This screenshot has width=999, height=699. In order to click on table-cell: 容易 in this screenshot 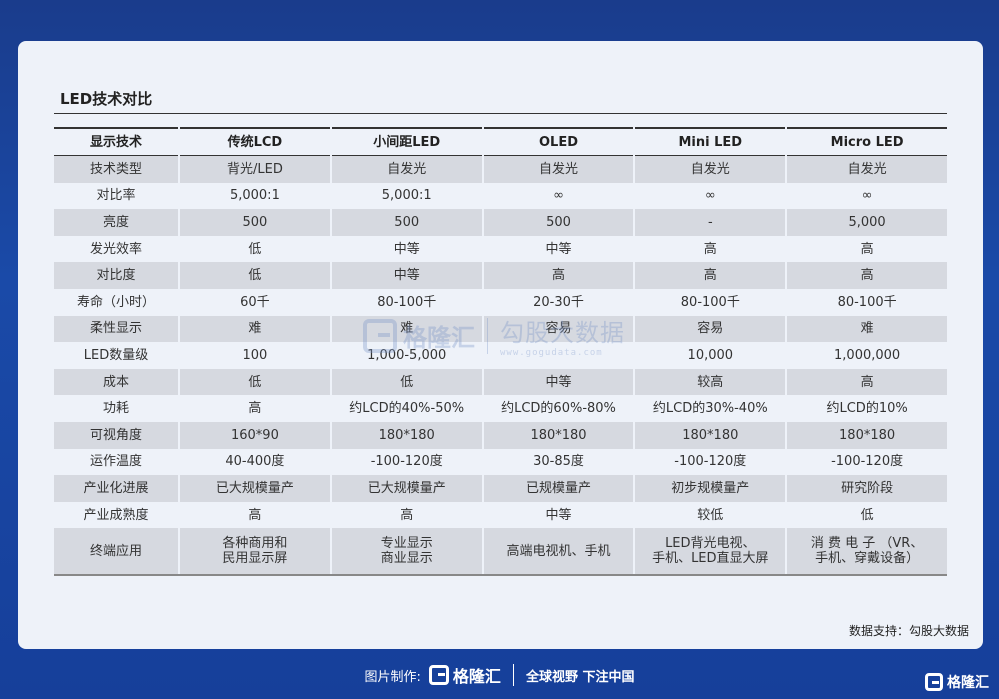, I will do `click(559, 329)`.